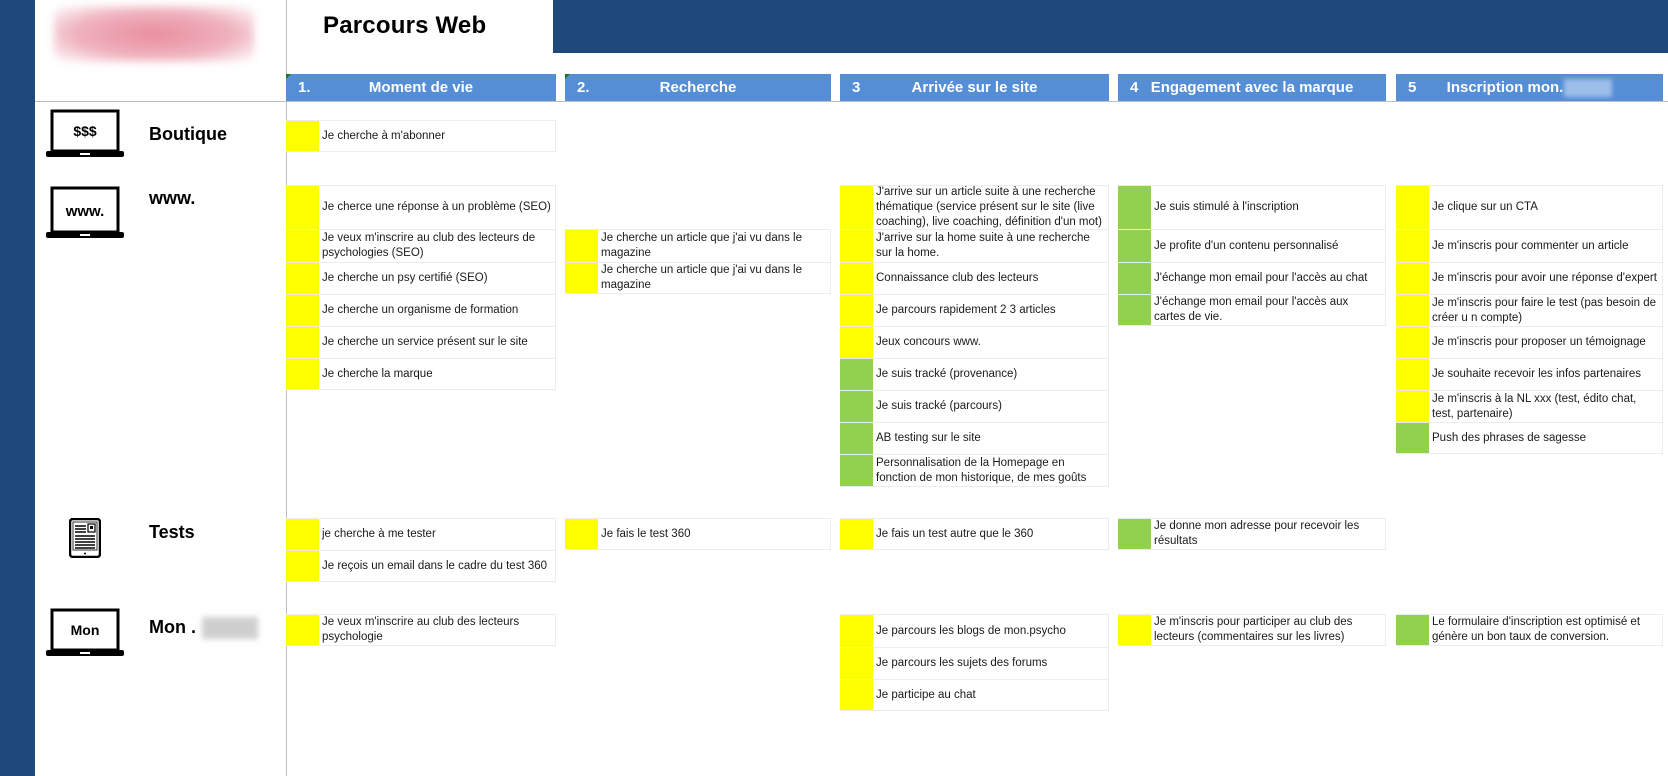 The width and height of the screenshot is (1668, 776). Describe the element at coordinates (966, 310) in the screenshot. I see `journey-step-text: Je parcours rapidement 2 3 articles` at that location.